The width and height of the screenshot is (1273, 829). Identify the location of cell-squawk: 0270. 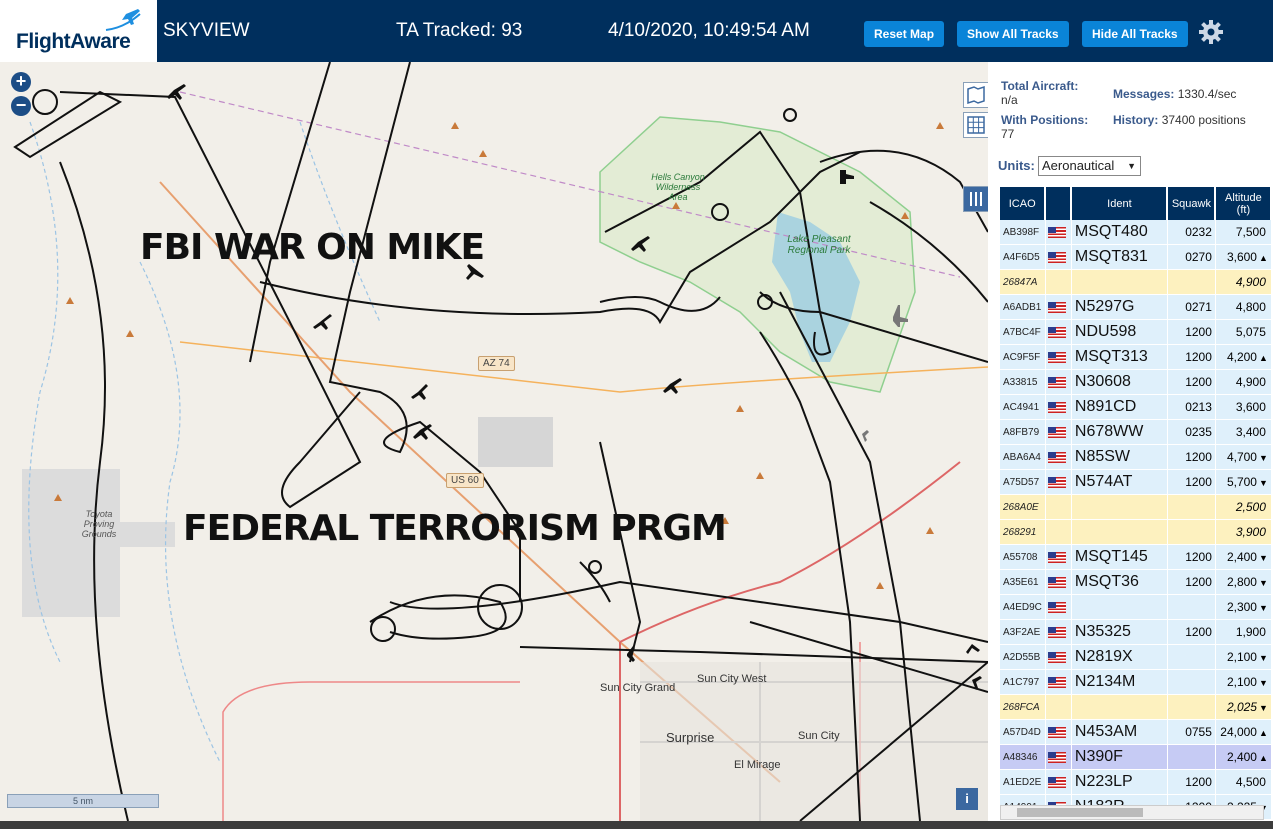
(1191, 257).